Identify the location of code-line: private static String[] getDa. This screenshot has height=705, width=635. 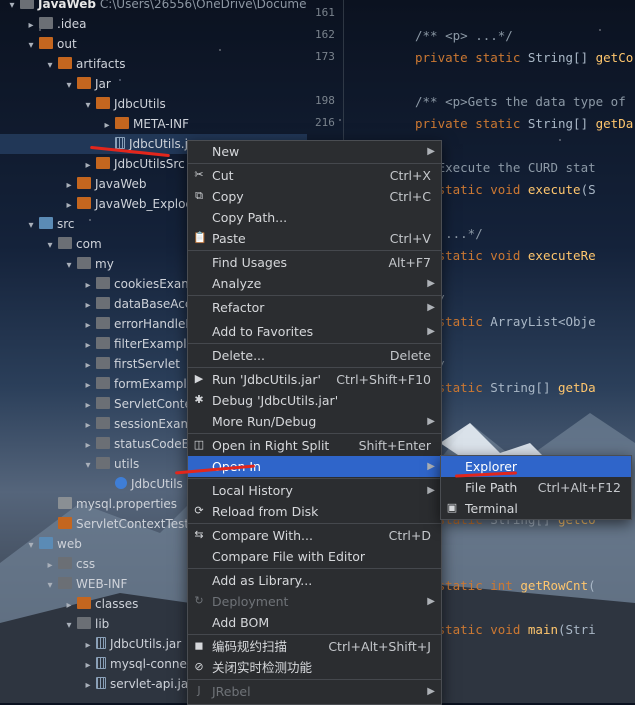
(524, 123).